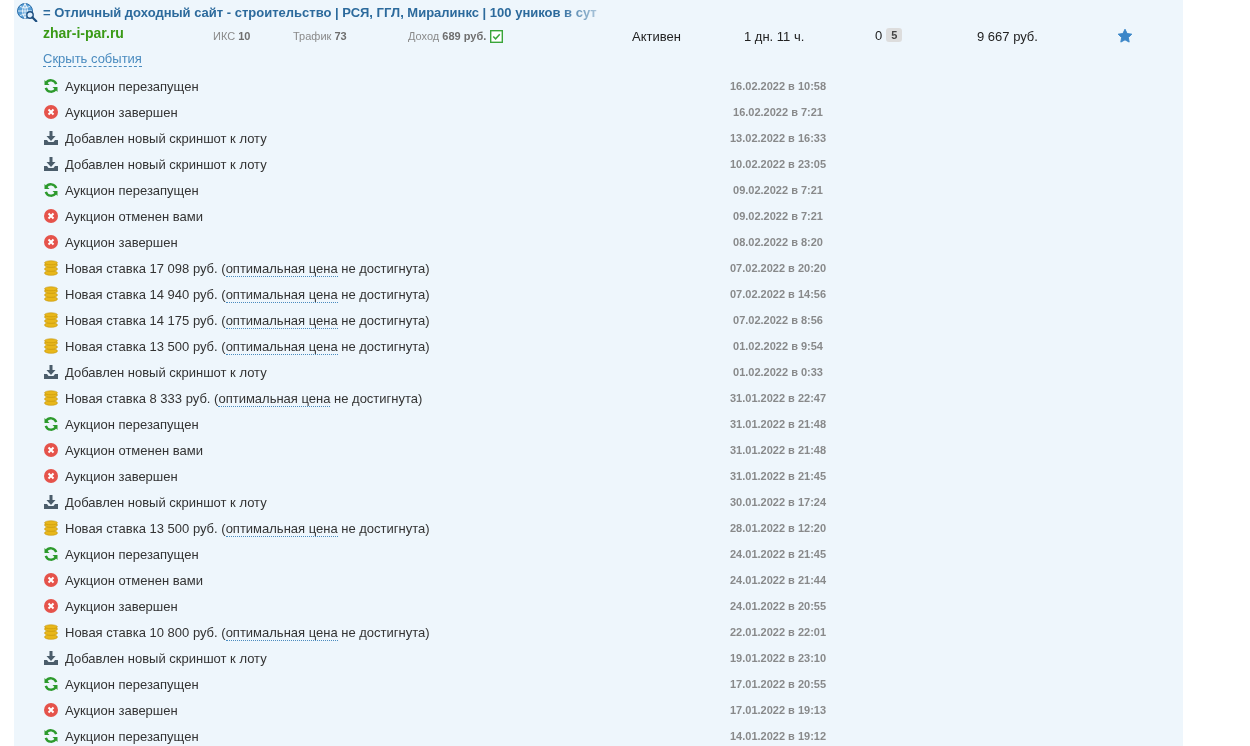 Image resolution: width=1250 pixels, height=746 pixels. I want to click on event-date: 19.01.2022 в 23:10, so click(778, 658).